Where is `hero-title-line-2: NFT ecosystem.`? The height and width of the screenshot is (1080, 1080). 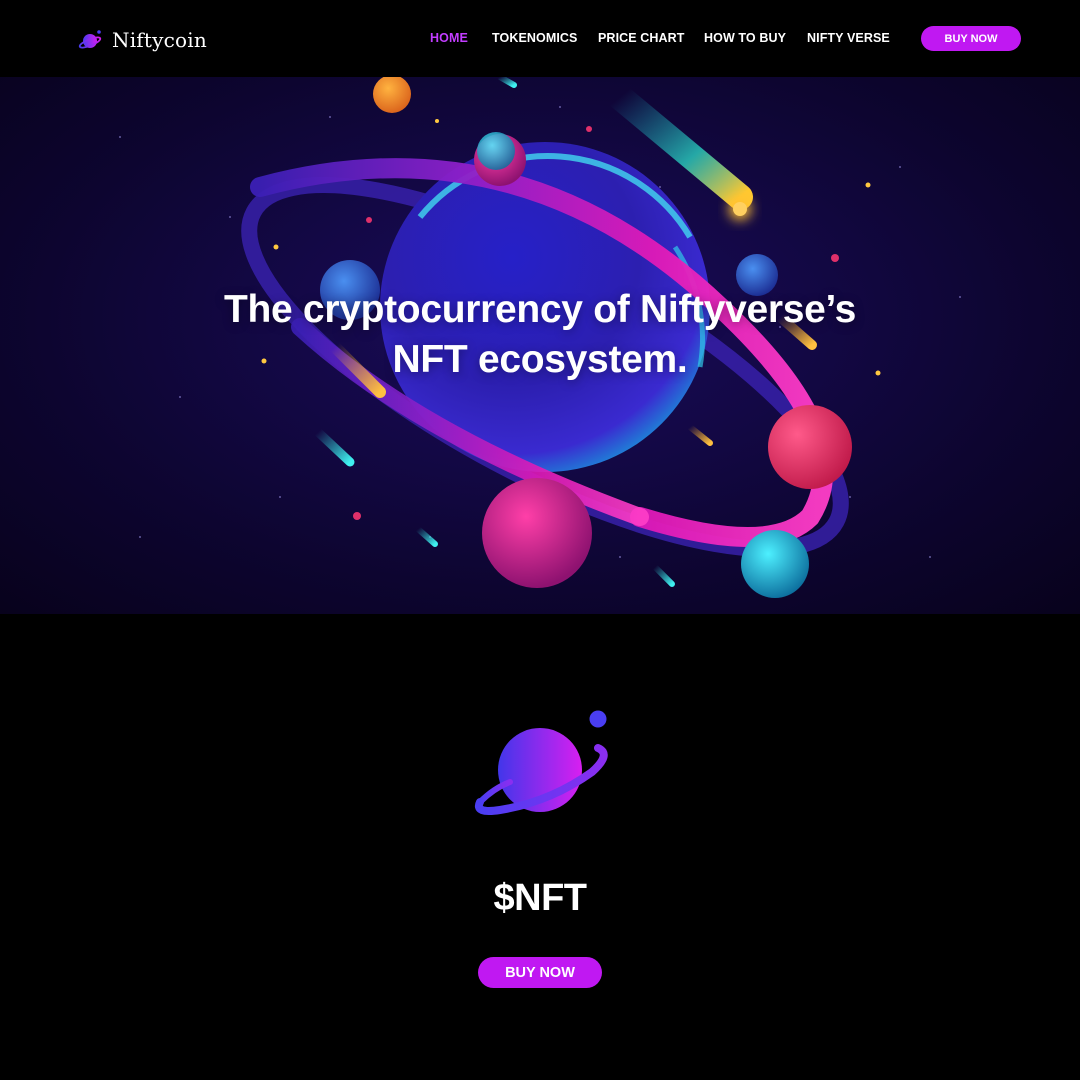
hero-title-line-2: NFT ecosystem. is located at coordinates (540, 359).